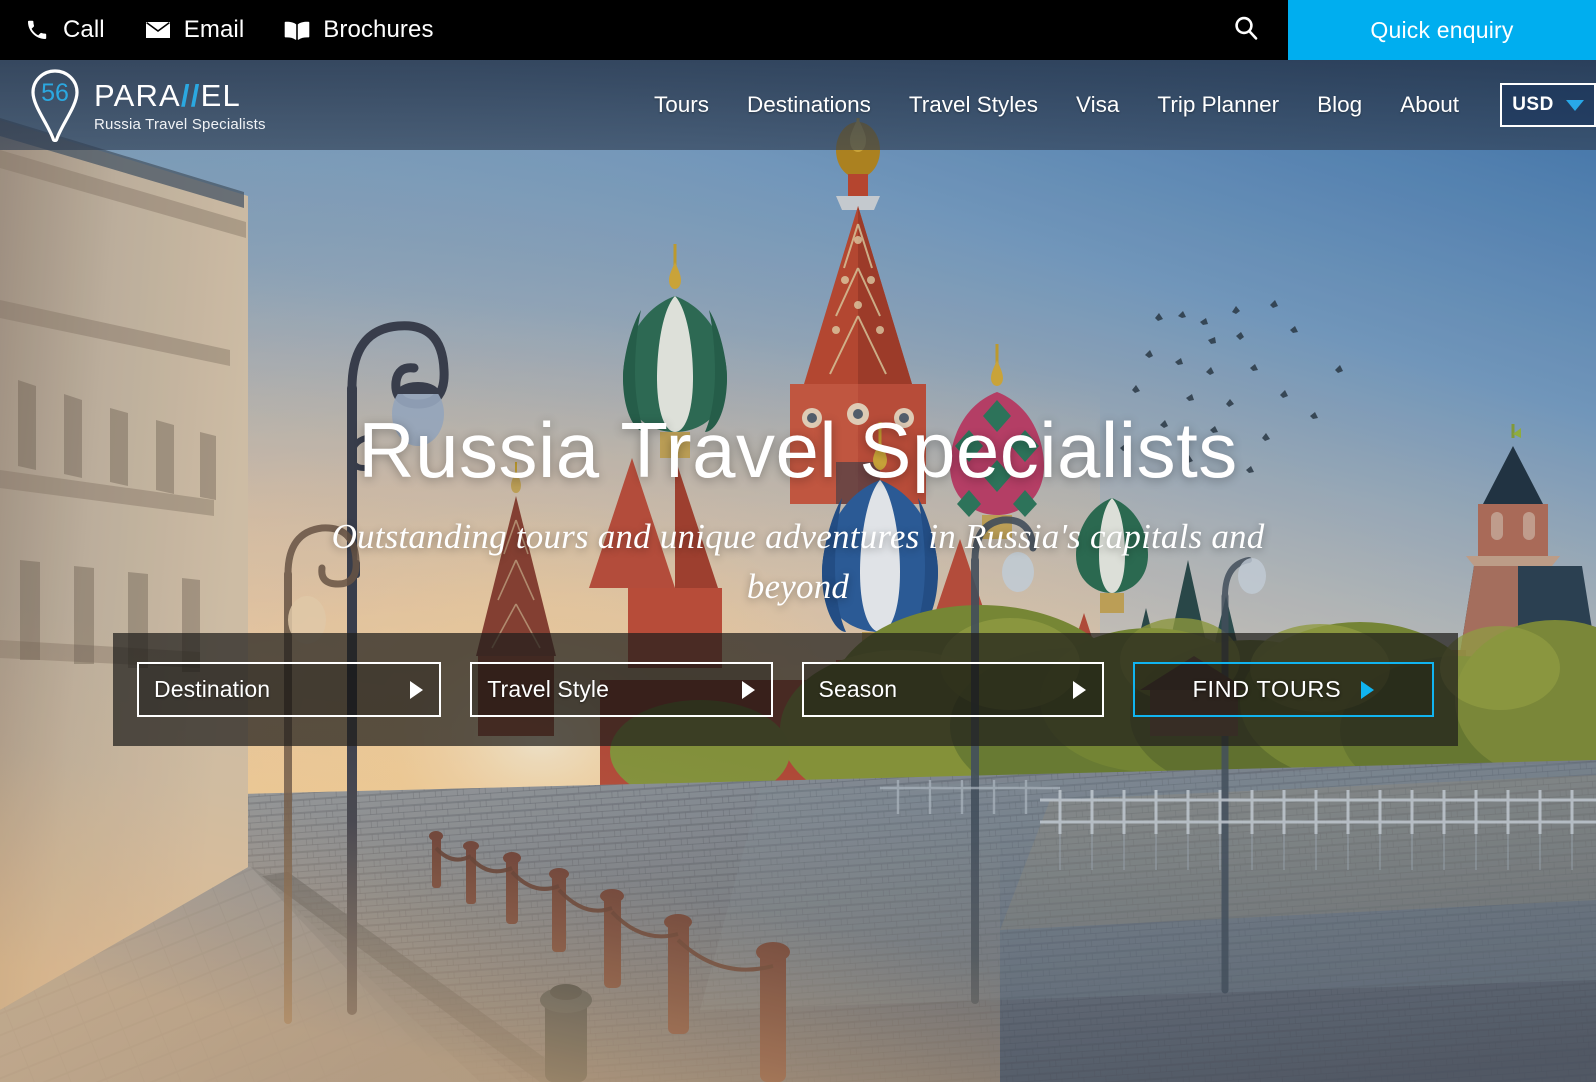  Describe the element at coordinates (297, 30) in the screenshot. I see `book-icon` at that location.